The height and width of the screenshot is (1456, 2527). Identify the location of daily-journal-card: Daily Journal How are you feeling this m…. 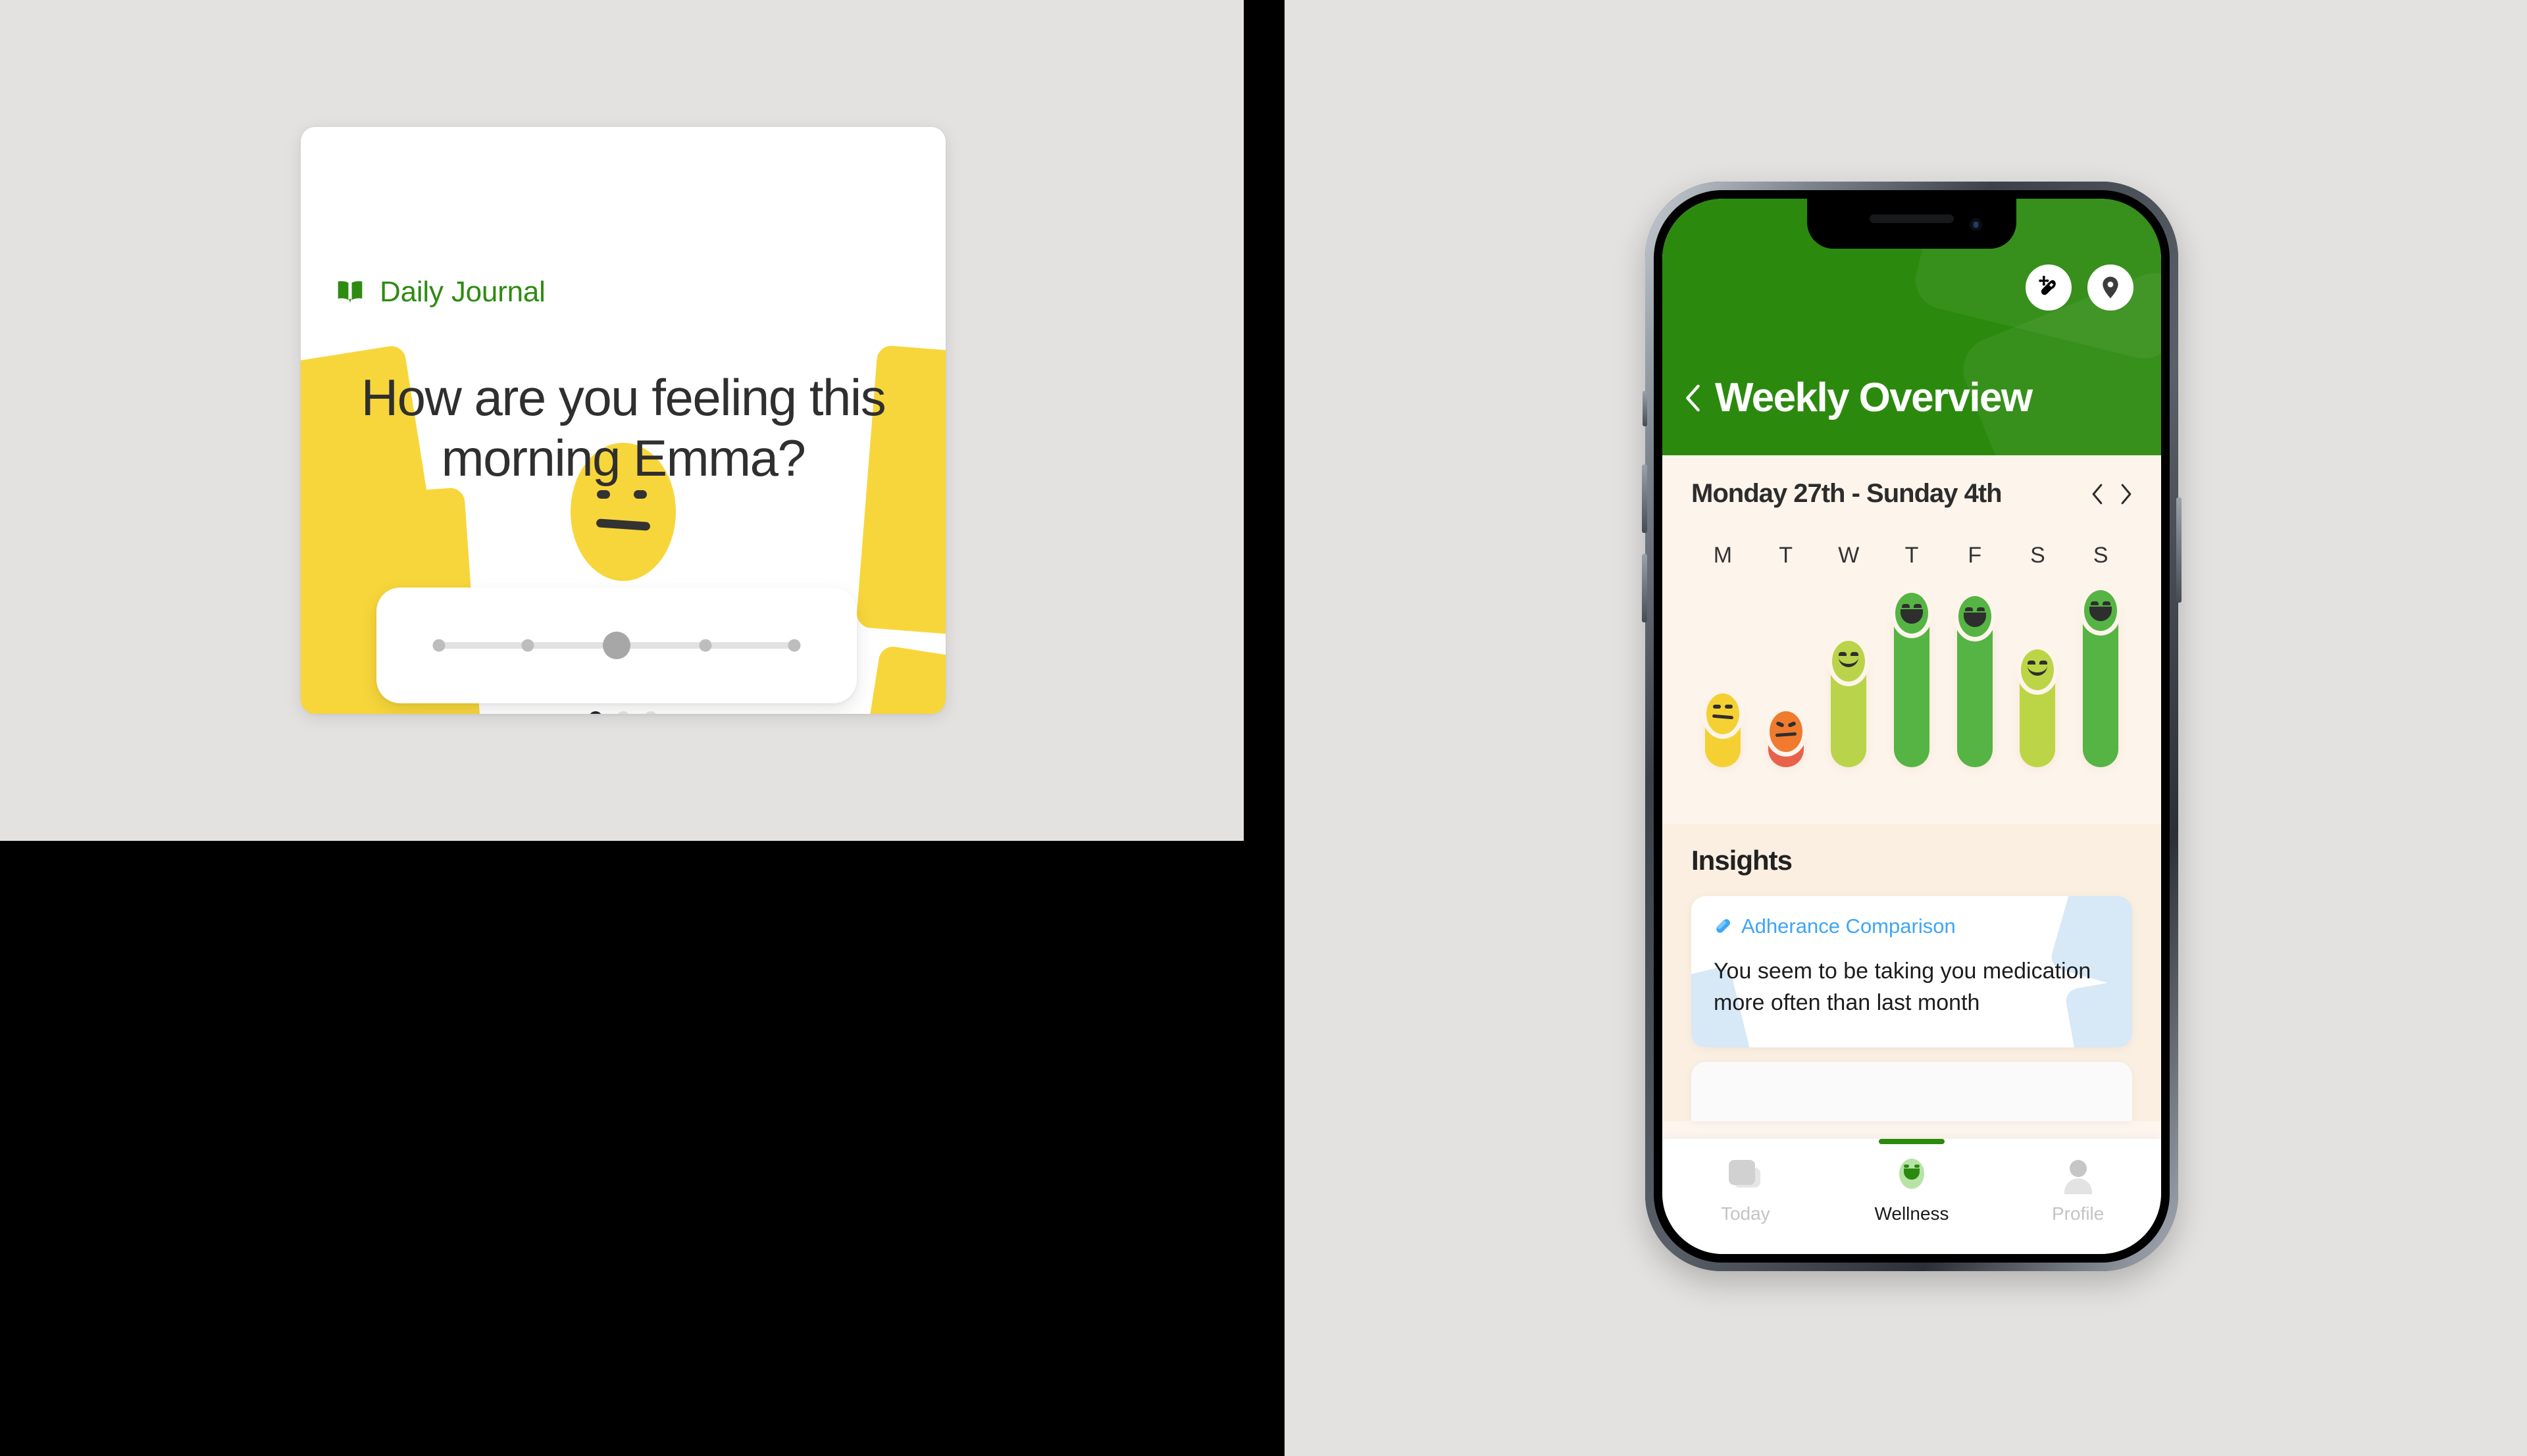
(623, 420).